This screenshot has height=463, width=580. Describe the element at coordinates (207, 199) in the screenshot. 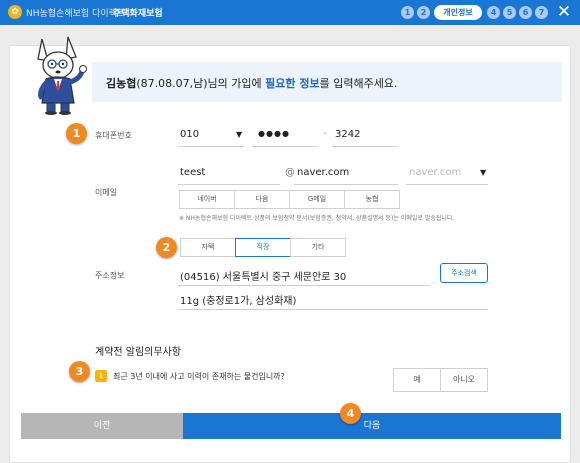

I see `email-provider-naver: 네이버` at that location.